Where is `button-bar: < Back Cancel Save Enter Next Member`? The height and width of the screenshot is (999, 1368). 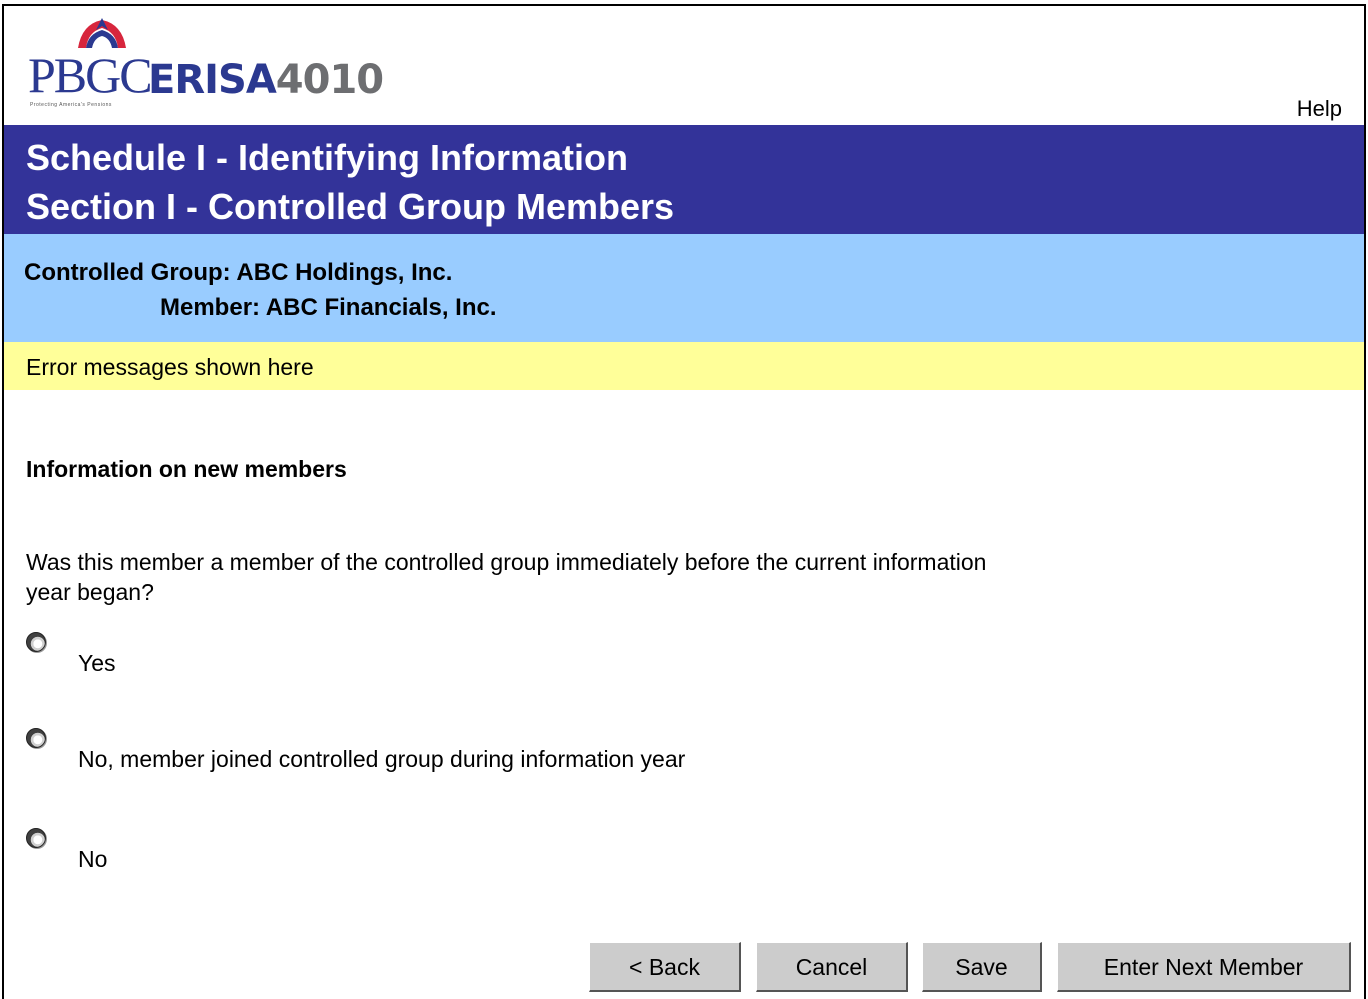 button-bar: < Back Cancel Save Enter Next Member is located at coordinates (684, 967).